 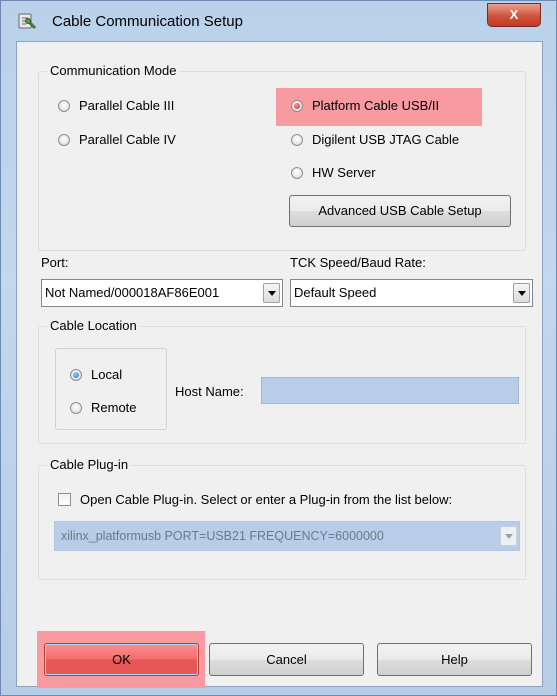 I want to click on close-button: X, so click(x=514, y=15).